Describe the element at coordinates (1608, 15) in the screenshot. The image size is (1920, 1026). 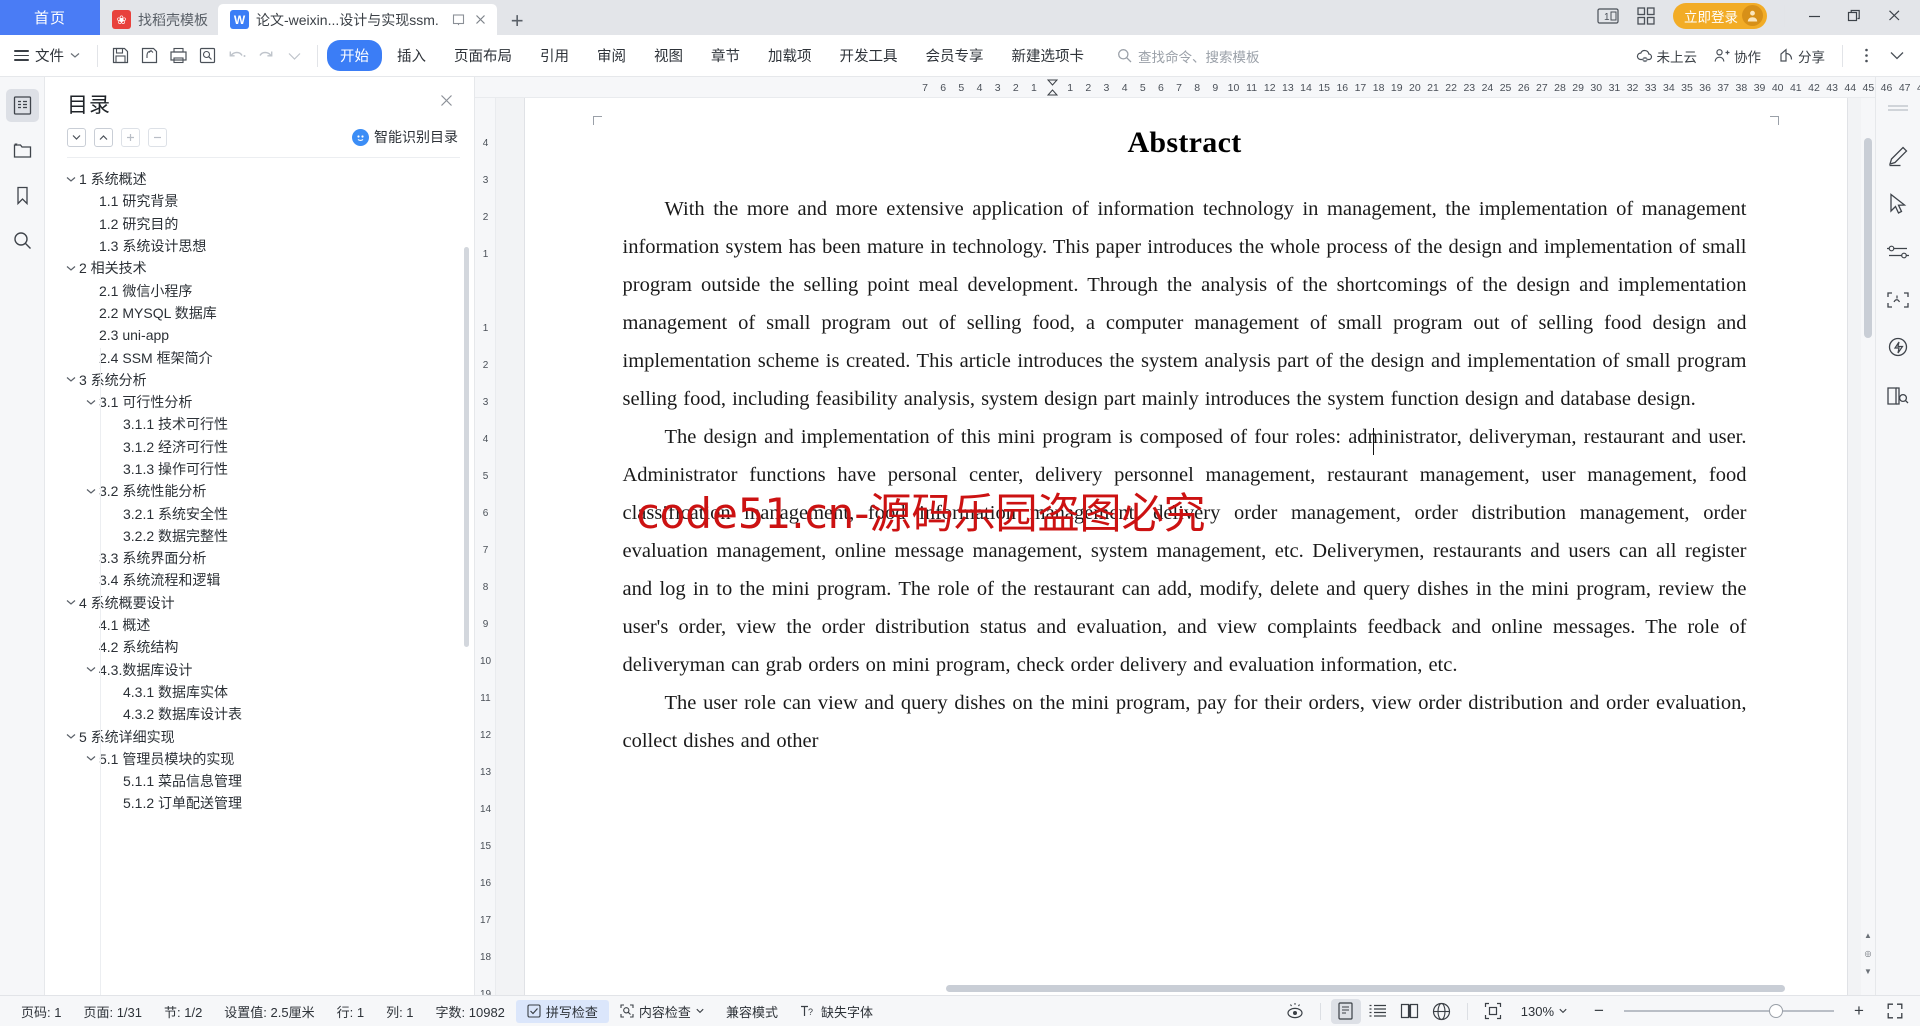
I see `page-mode-icon: 1` at that location.